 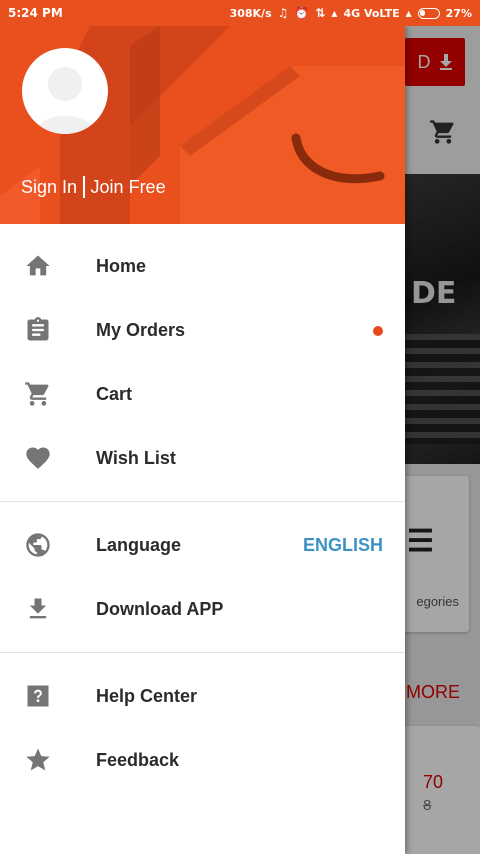 I want to click on menu-item-language: Language ENGLISH, so click(x=202, y=545).